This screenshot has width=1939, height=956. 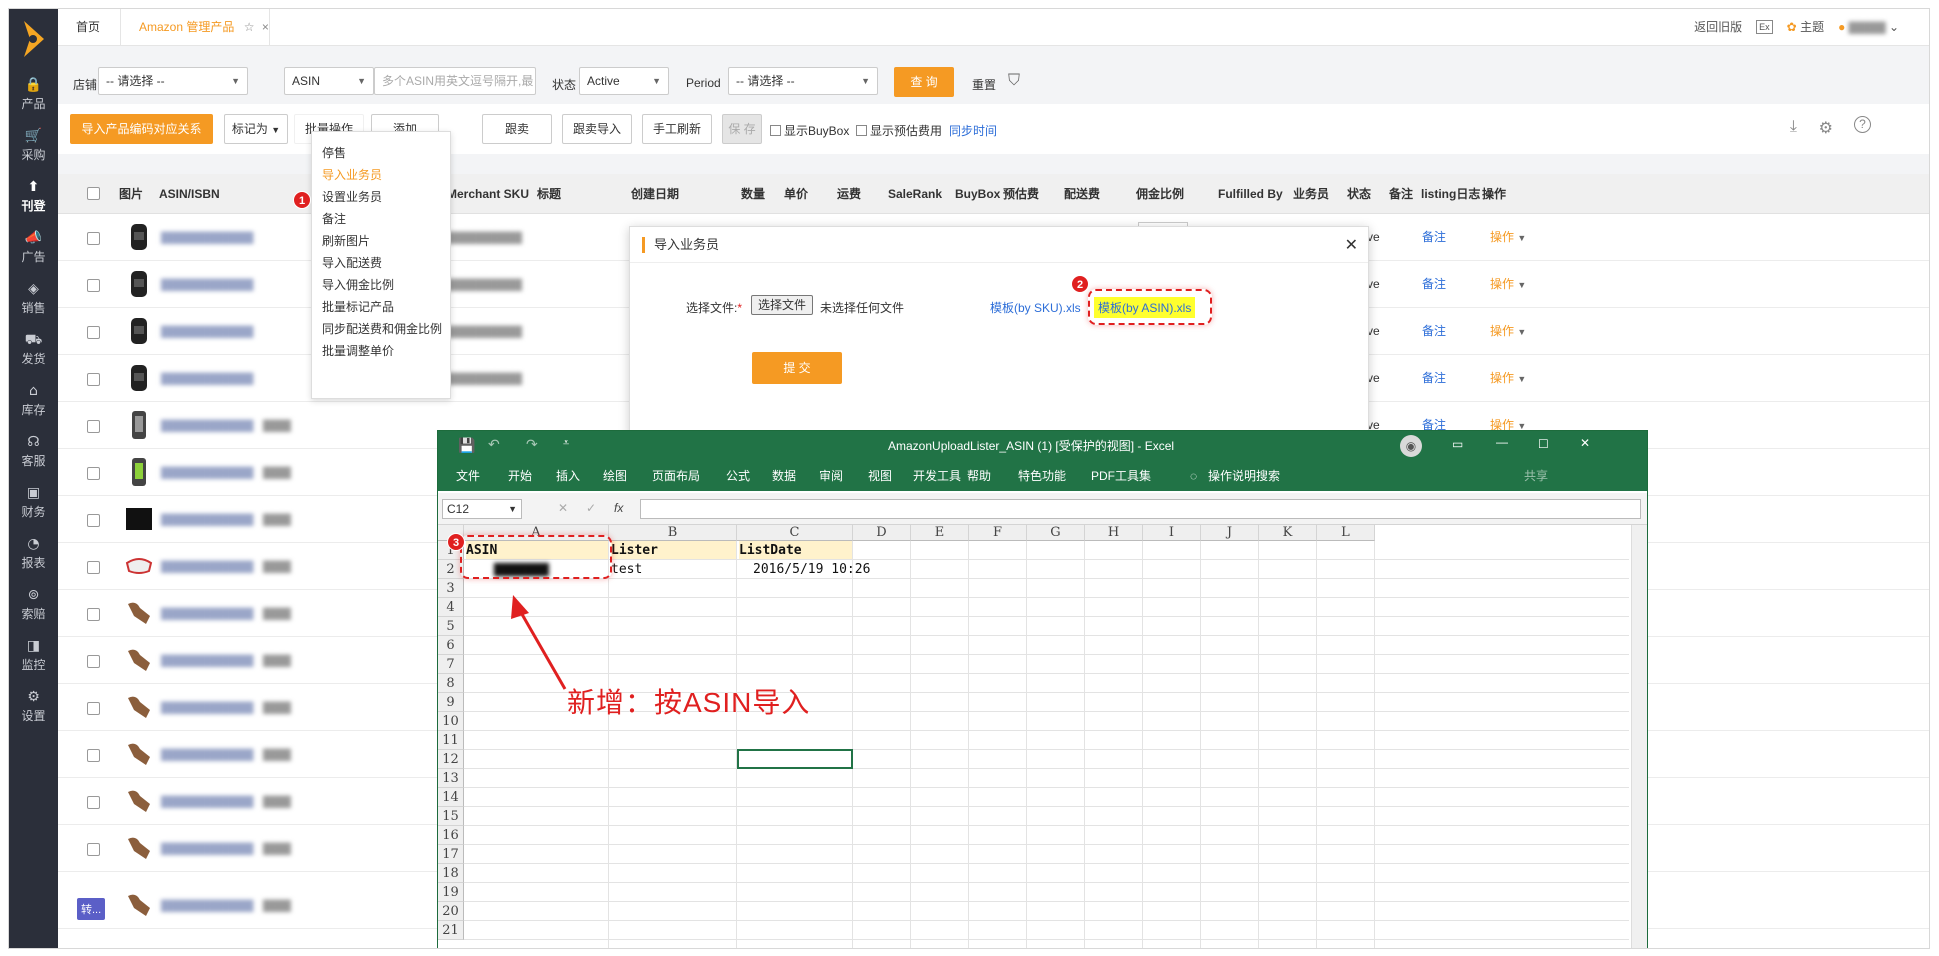 I want to click on download-icon: ⤓, so click(x=1793, y=127).